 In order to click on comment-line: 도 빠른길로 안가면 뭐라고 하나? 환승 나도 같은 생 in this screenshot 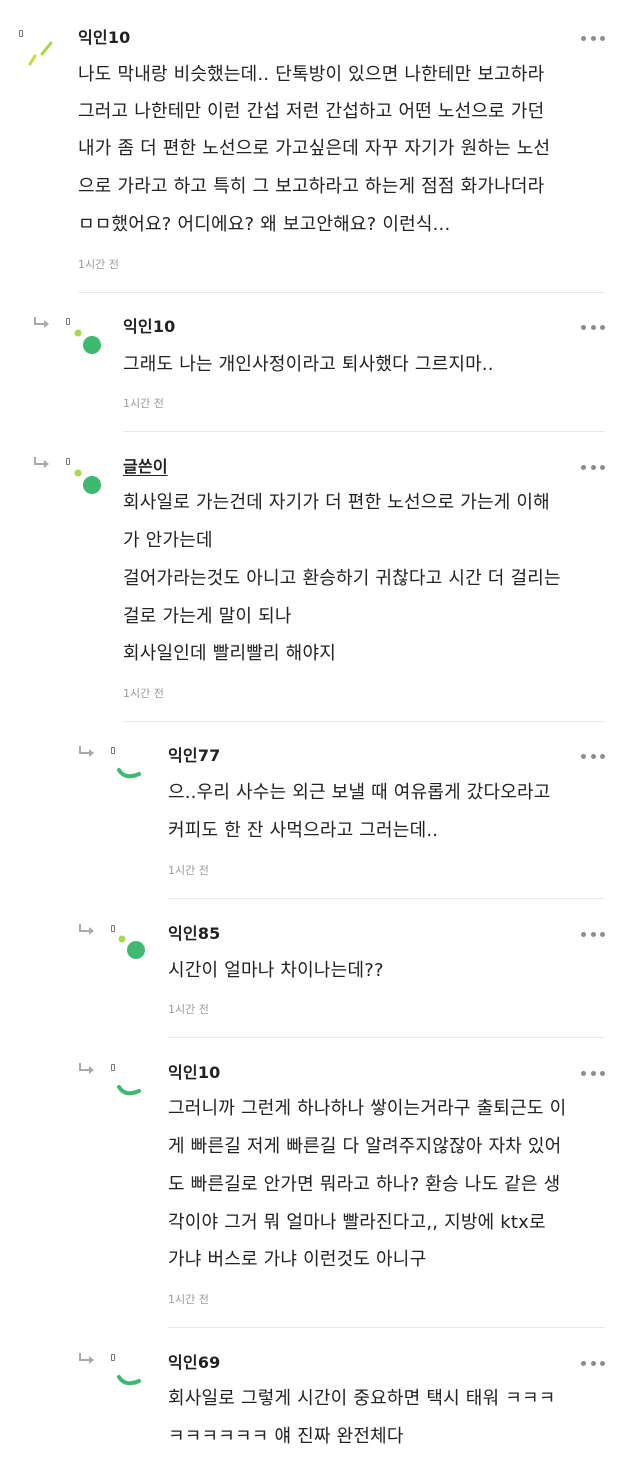, I will do `click(364, 1184)`.